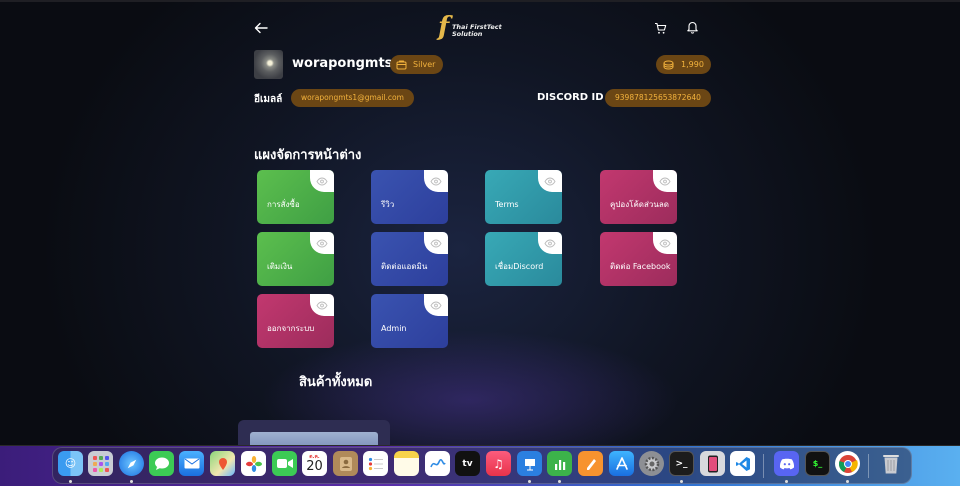 The image size is (960, 486). What do you see at coordinates (484, 65) in the screenshot?
I see `profile-row: worapongmts1 Silver 1,990` at bounding box center [484, 65].